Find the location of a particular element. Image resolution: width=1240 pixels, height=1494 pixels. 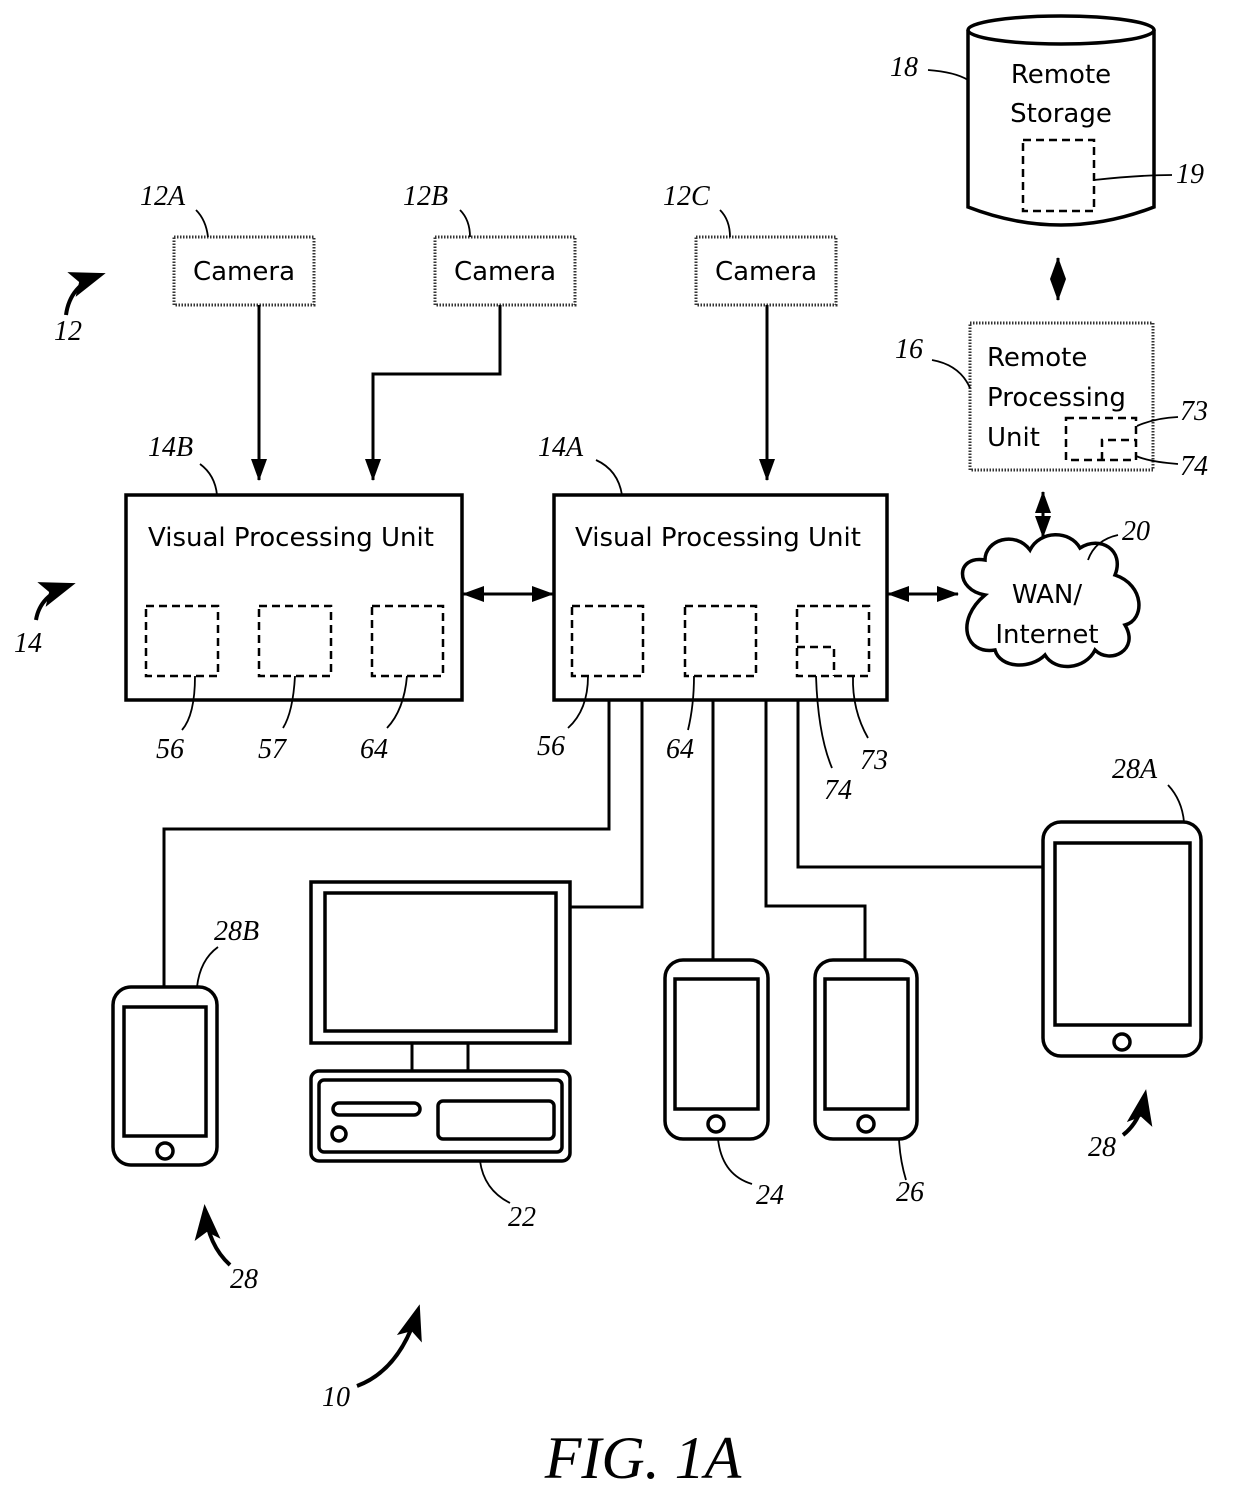

monitor-screen is located at coordinates (440, 962).